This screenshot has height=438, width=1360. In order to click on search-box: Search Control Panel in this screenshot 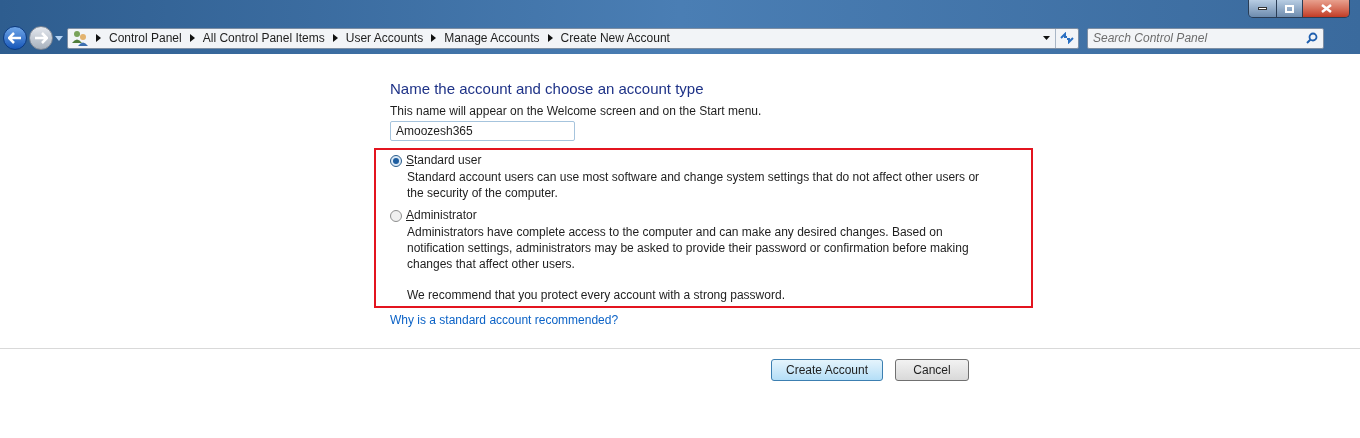, I will do `click(1205, 38)`.